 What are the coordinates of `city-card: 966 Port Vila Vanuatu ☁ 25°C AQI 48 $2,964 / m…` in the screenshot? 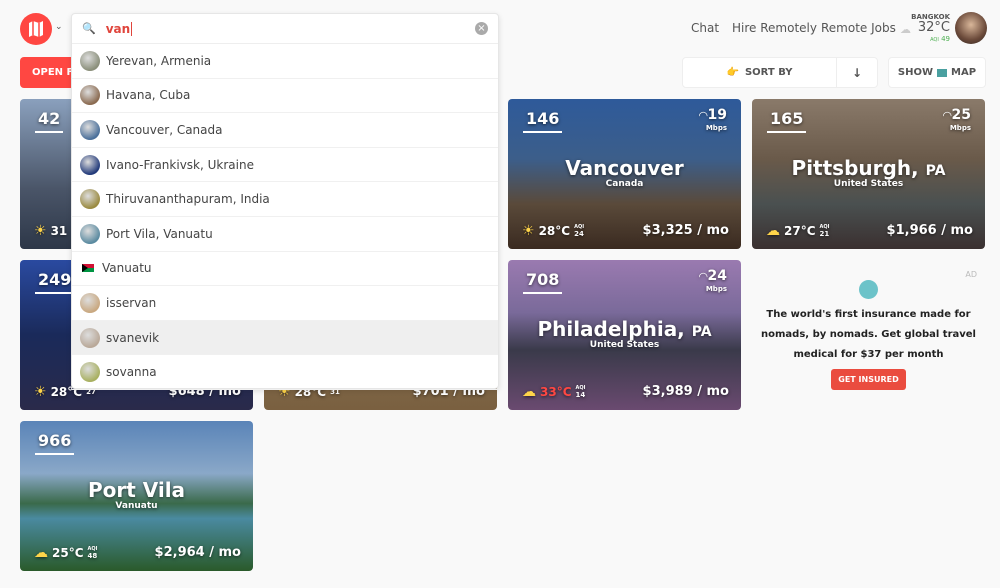 It's located at (136, 496).